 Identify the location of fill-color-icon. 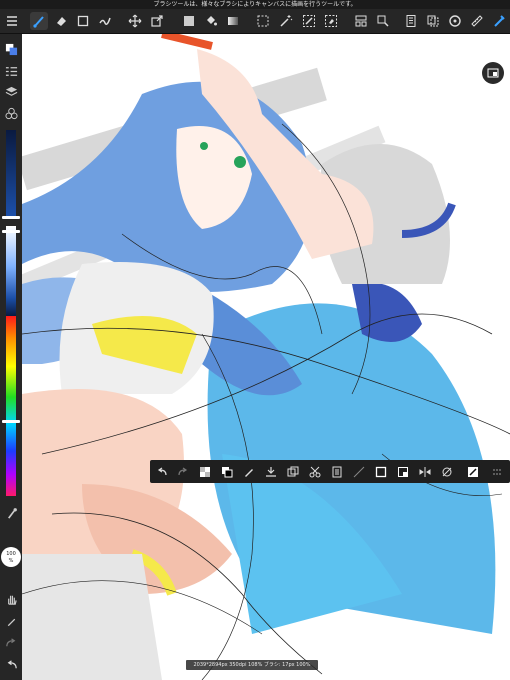
(189, 21).